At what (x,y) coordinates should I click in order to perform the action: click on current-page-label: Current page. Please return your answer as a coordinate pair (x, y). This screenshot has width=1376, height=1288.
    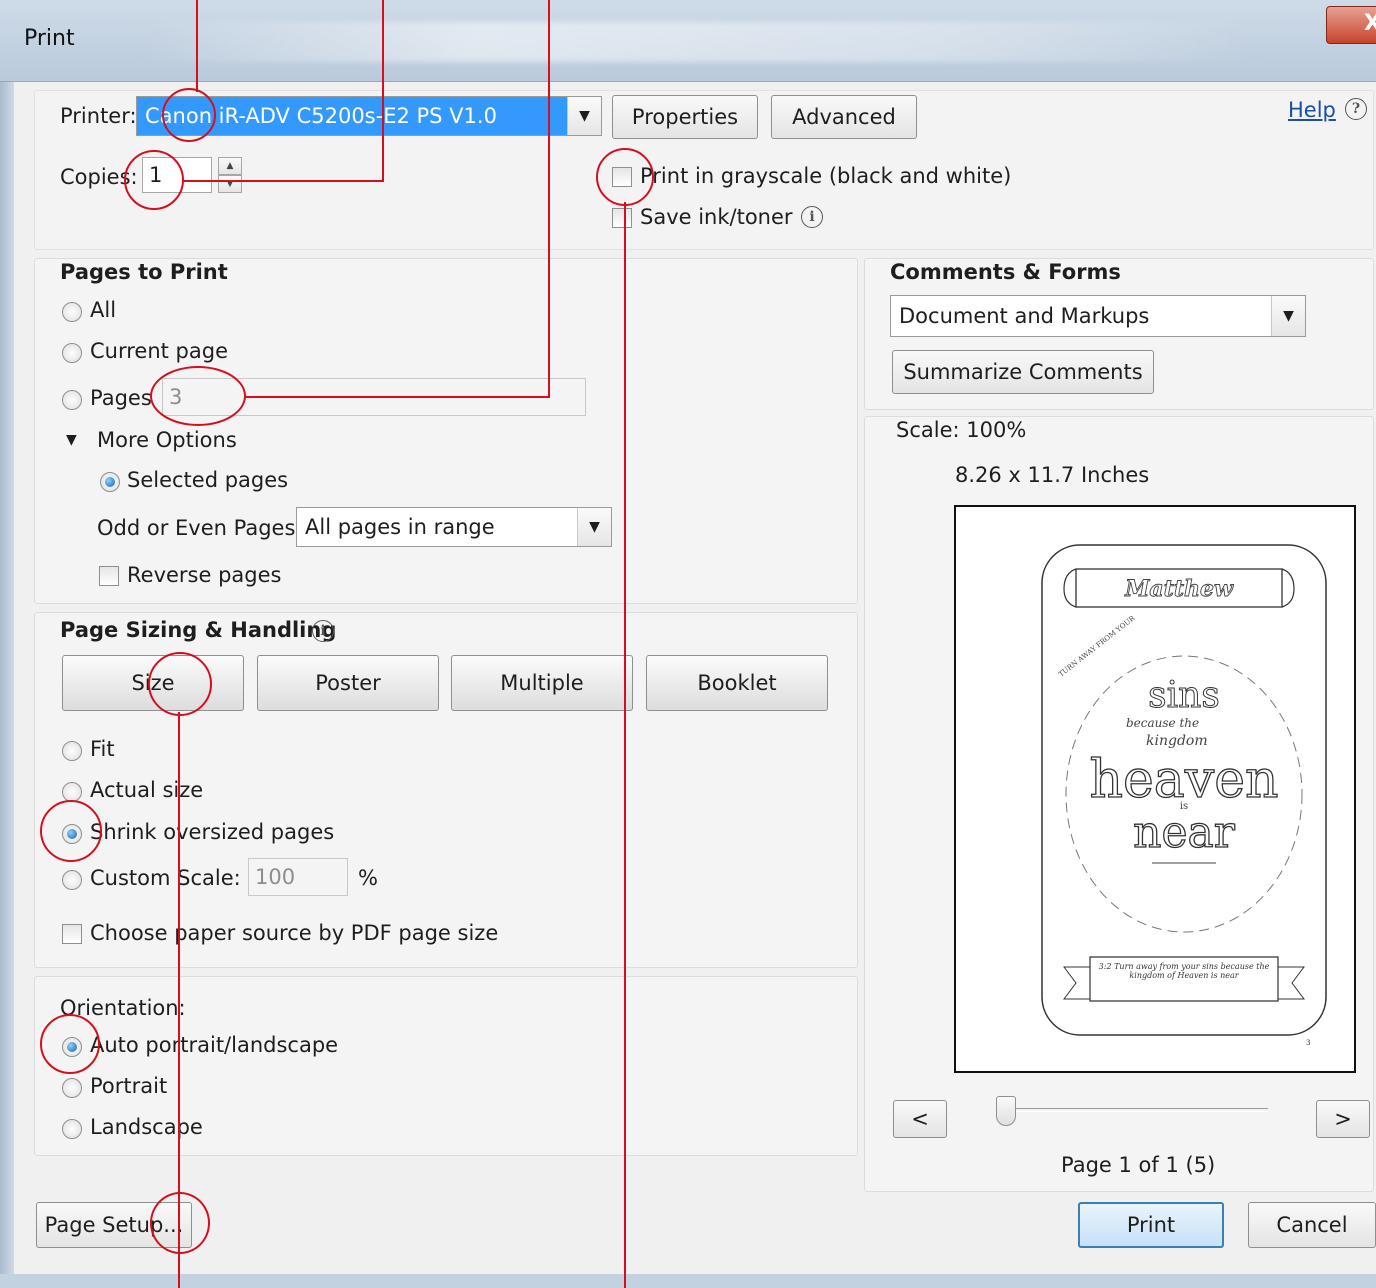
    Looking at the image, I should click on (159, 351).